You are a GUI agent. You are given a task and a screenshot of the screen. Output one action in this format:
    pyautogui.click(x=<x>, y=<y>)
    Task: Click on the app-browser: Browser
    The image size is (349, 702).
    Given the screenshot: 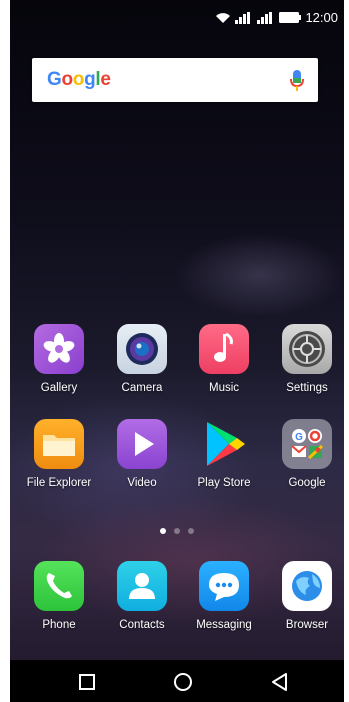 What is the action you would take?
    pyautogui.click(x=307, y=596)
    